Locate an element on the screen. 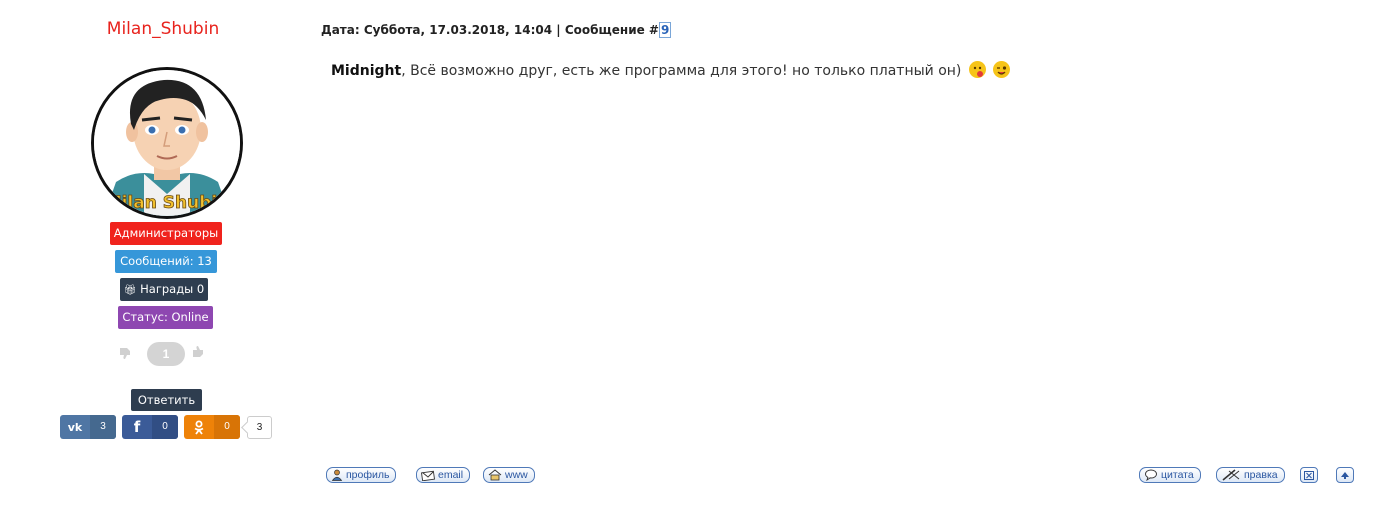 The width and height of the screenshot is (1378, 512). profile-label: профиль is located at coordinates (368, 475).